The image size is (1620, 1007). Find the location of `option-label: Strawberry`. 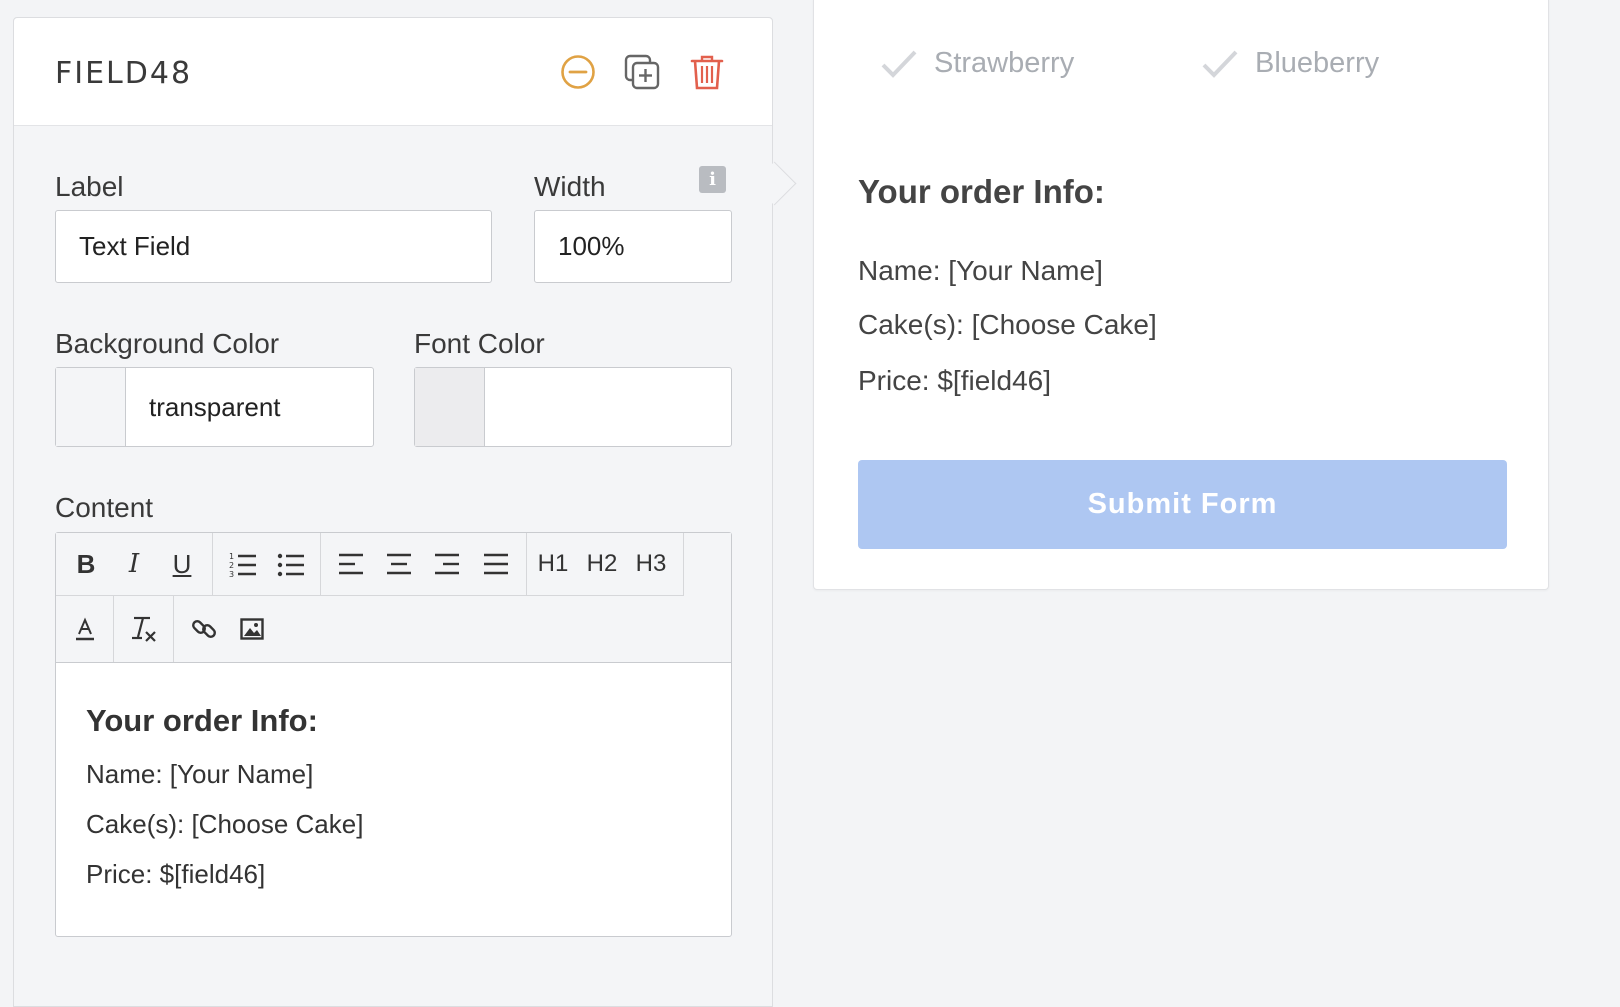

option-label: Strawberry is located at coordinates (1004, 63).